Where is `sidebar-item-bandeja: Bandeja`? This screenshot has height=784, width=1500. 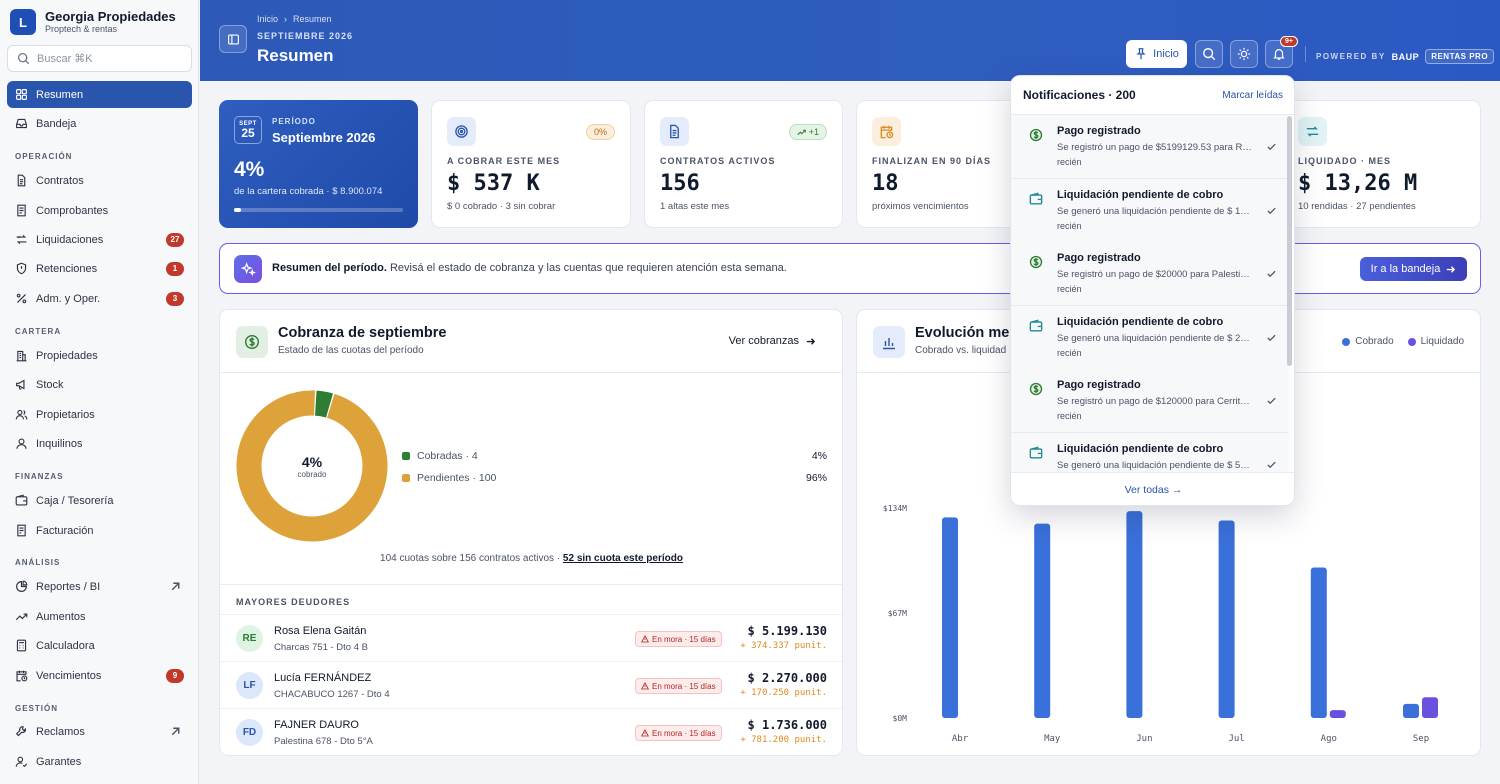
sidebar-item-bandeja: Bandeja is located at coordinates (99, 123).